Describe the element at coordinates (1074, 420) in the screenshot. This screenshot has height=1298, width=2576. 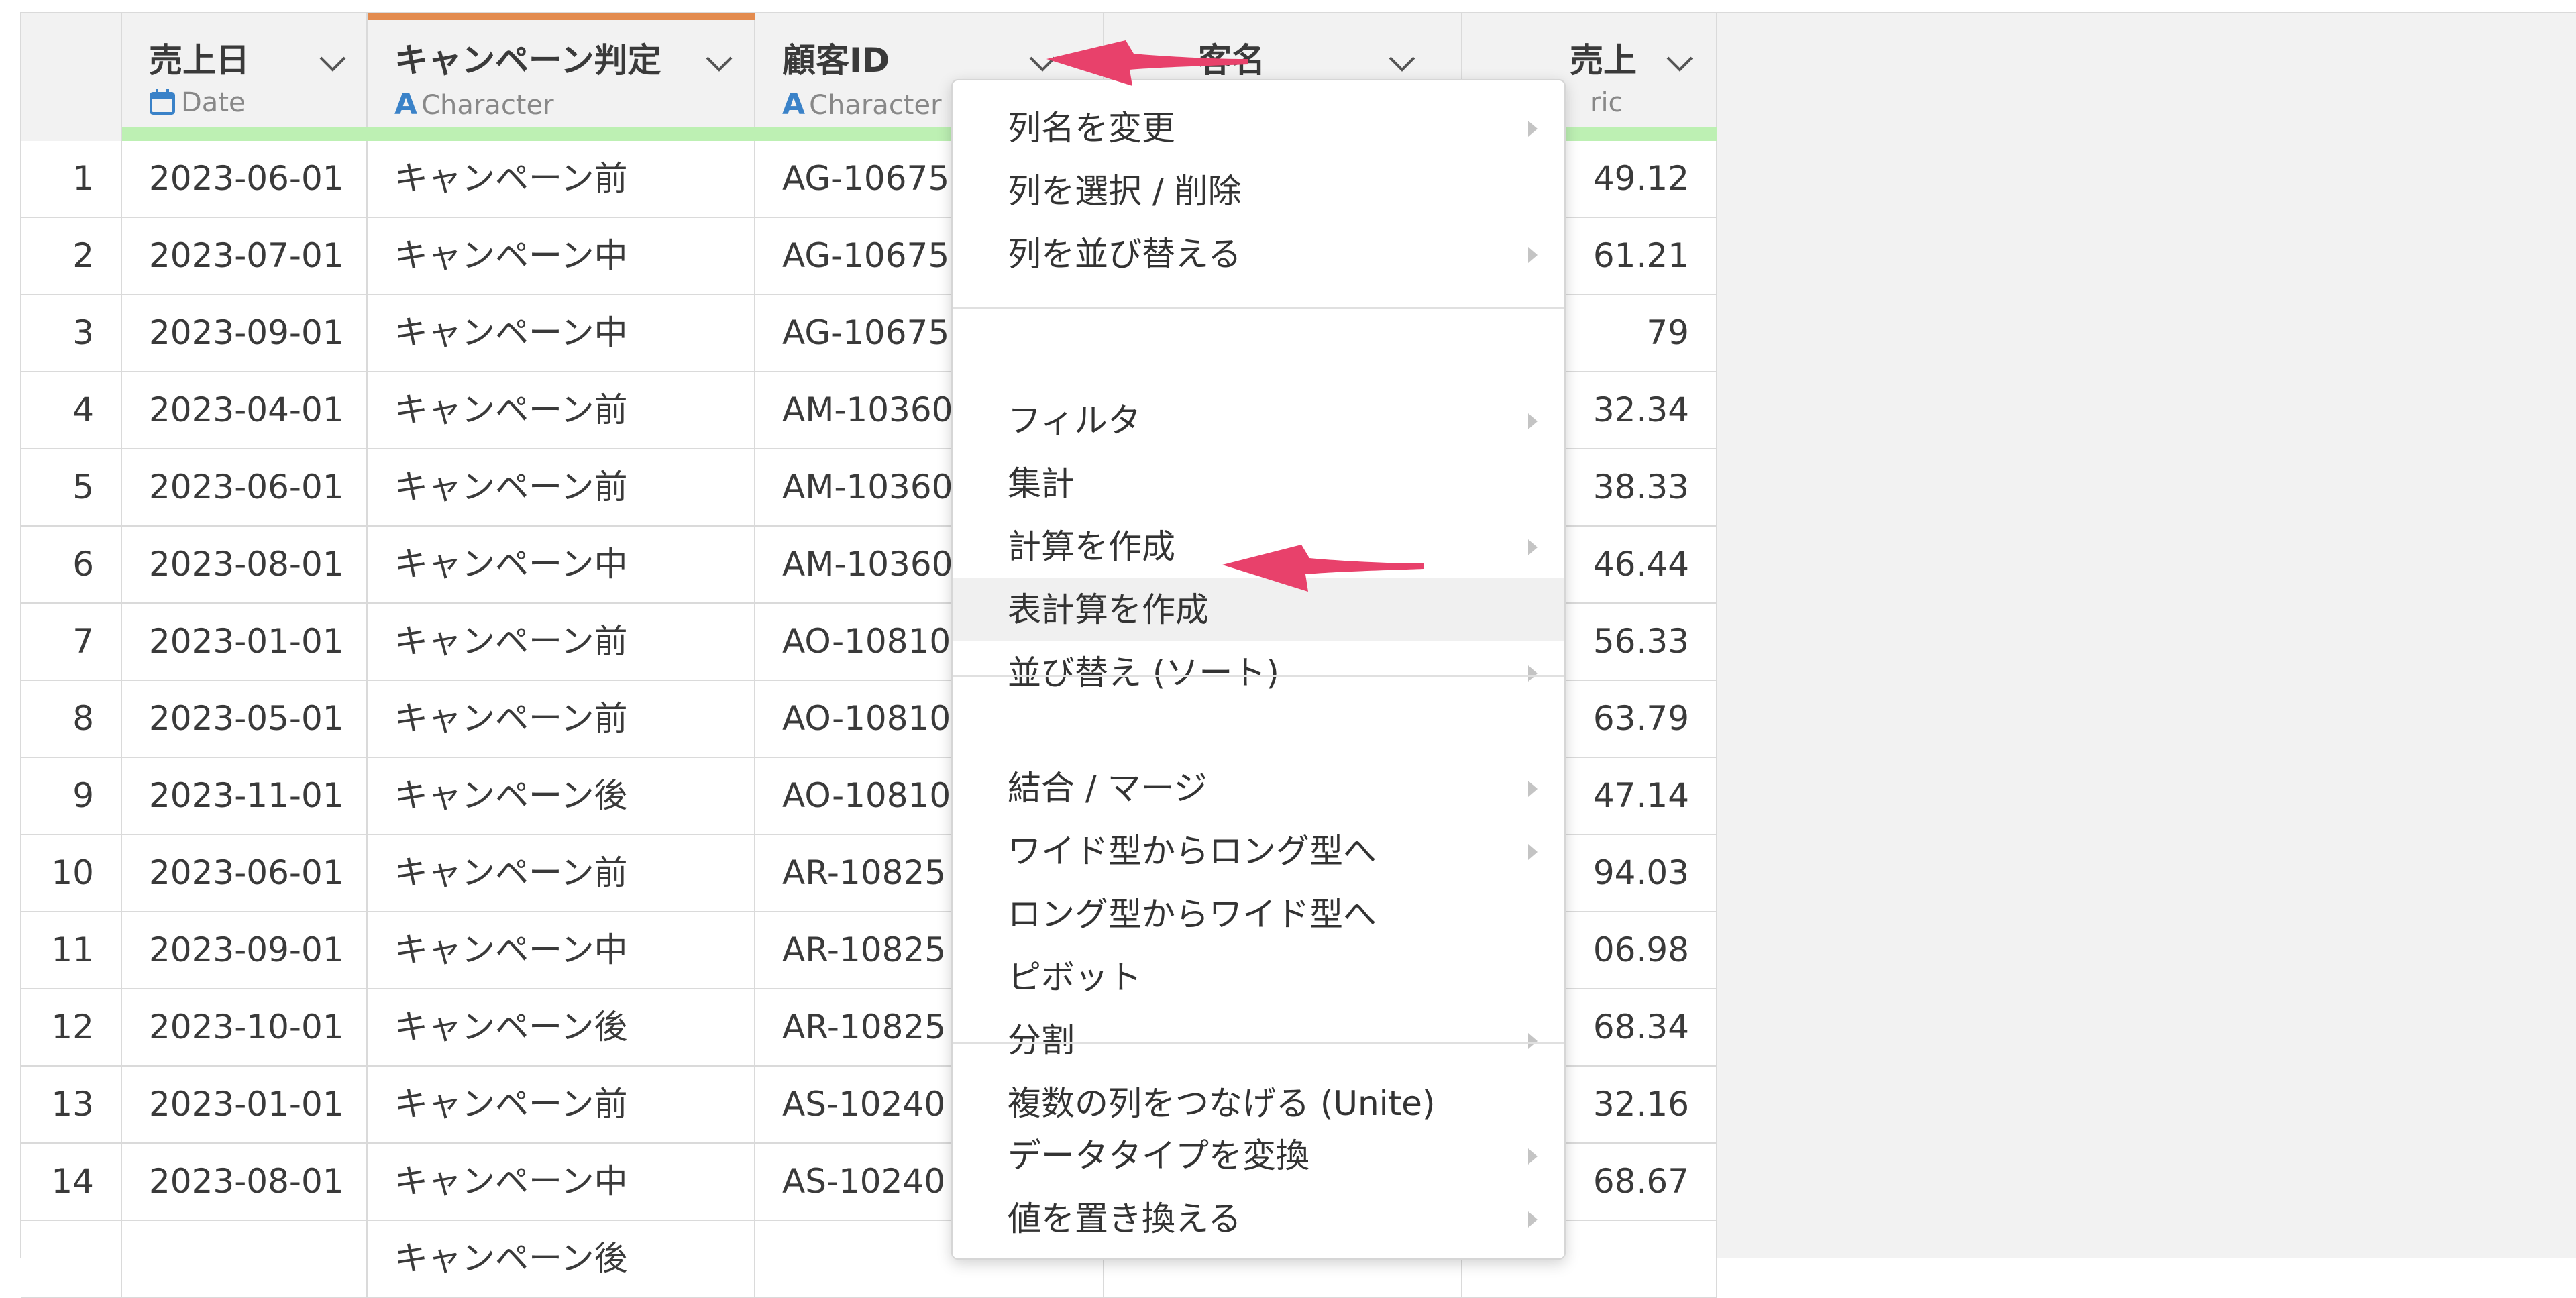
I see `menu-item-label: フィルタ` at that location.